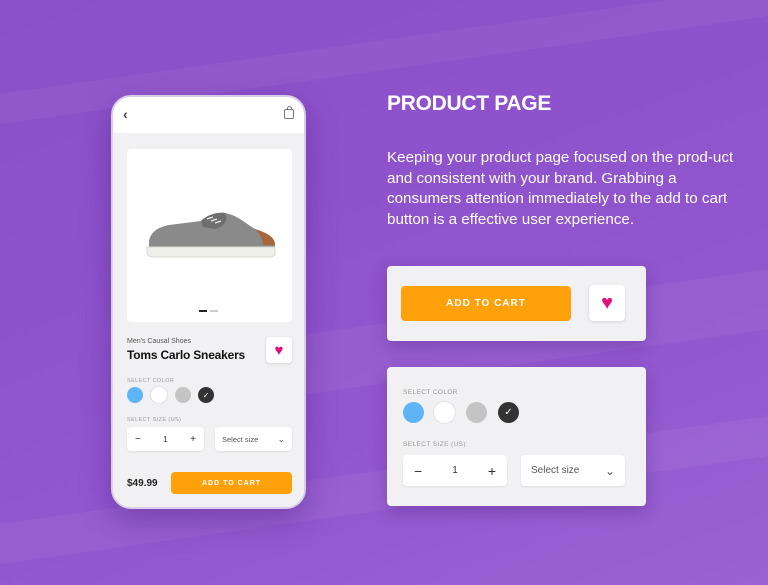 The image size is (768, 585). I want to click on size-select: Select size ⌄, so click(253, 439).